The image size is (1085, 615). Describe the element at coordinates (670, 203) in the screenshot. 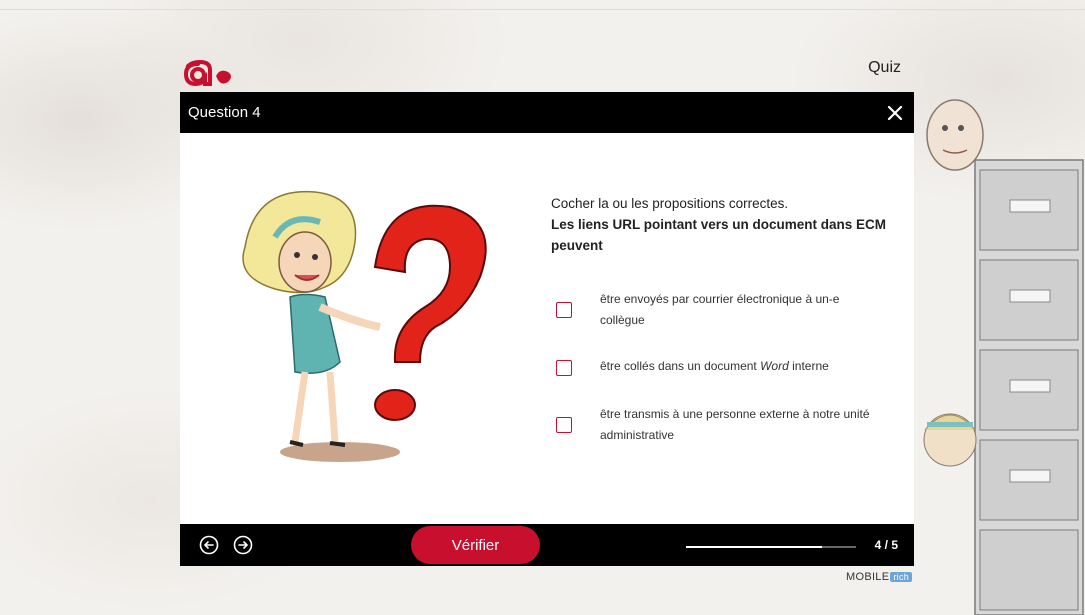

I see `question-instruction: Cocher la ou les propositions correctes.` at that location.